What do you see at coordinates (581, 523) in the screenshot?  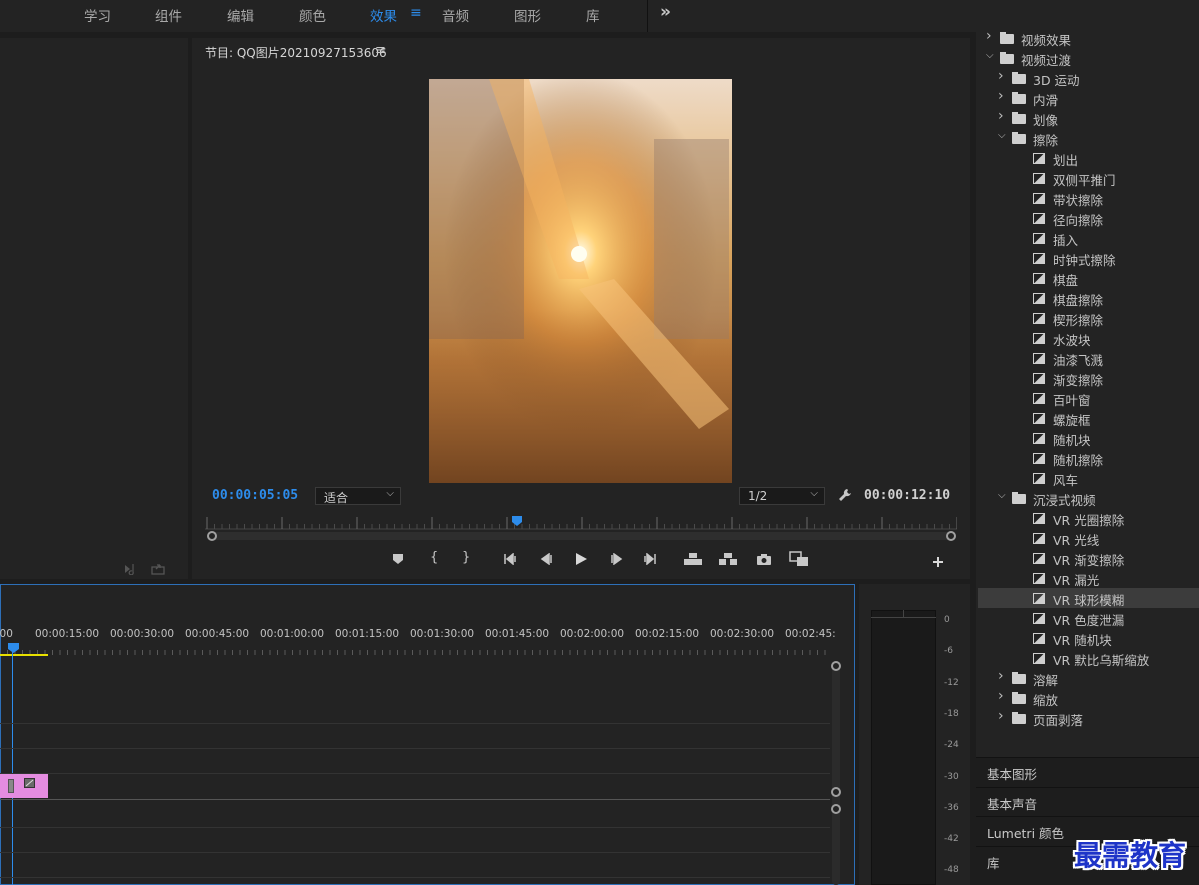 I see `monitor-ruler` at bounding box center [581, 523].